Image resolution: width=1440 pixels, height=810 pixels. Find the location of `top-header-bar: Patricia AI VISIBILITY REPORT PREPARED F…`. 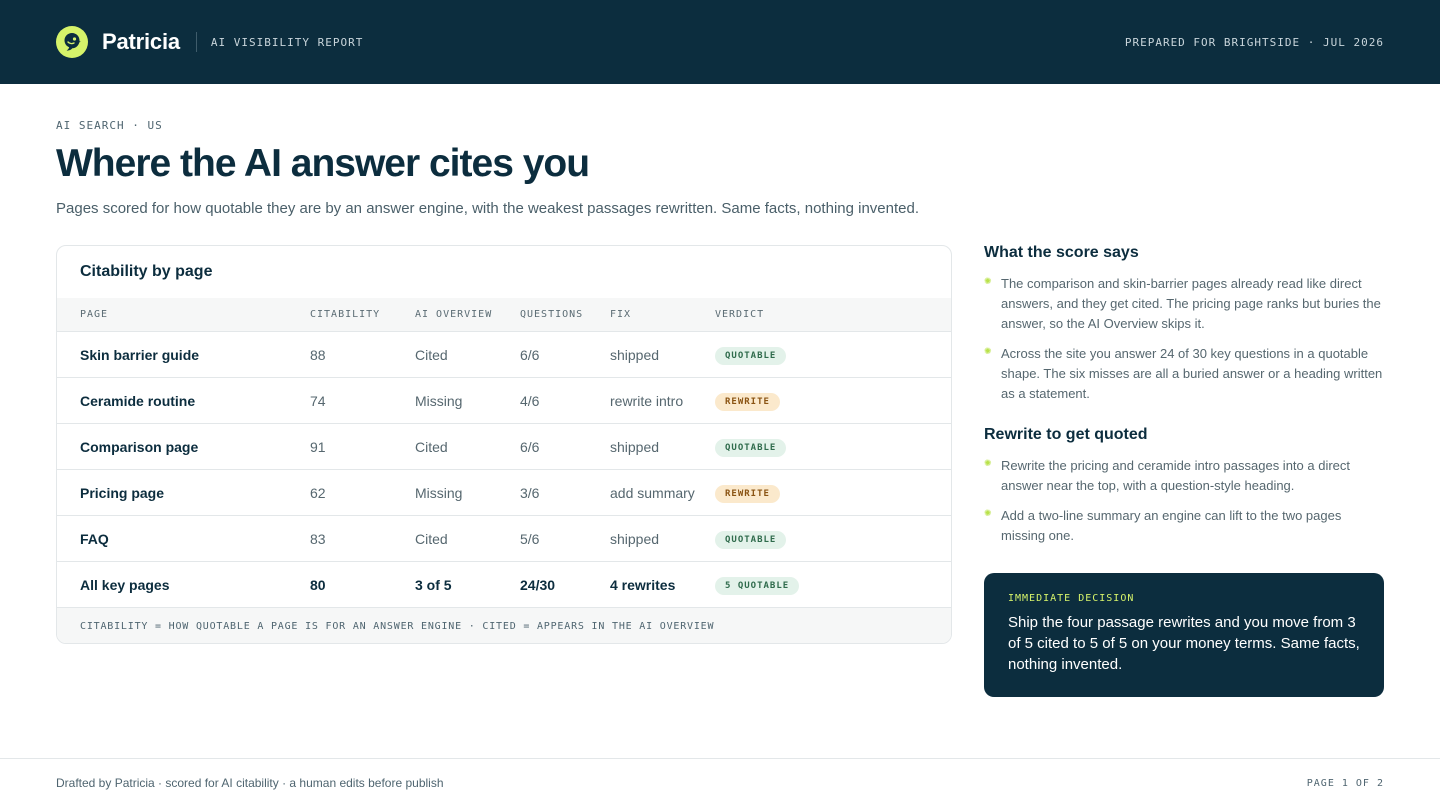

top-header-bar: Patricia AI VISIBILITY REPORT PREPARED F… is located at coordinates (720, 42).